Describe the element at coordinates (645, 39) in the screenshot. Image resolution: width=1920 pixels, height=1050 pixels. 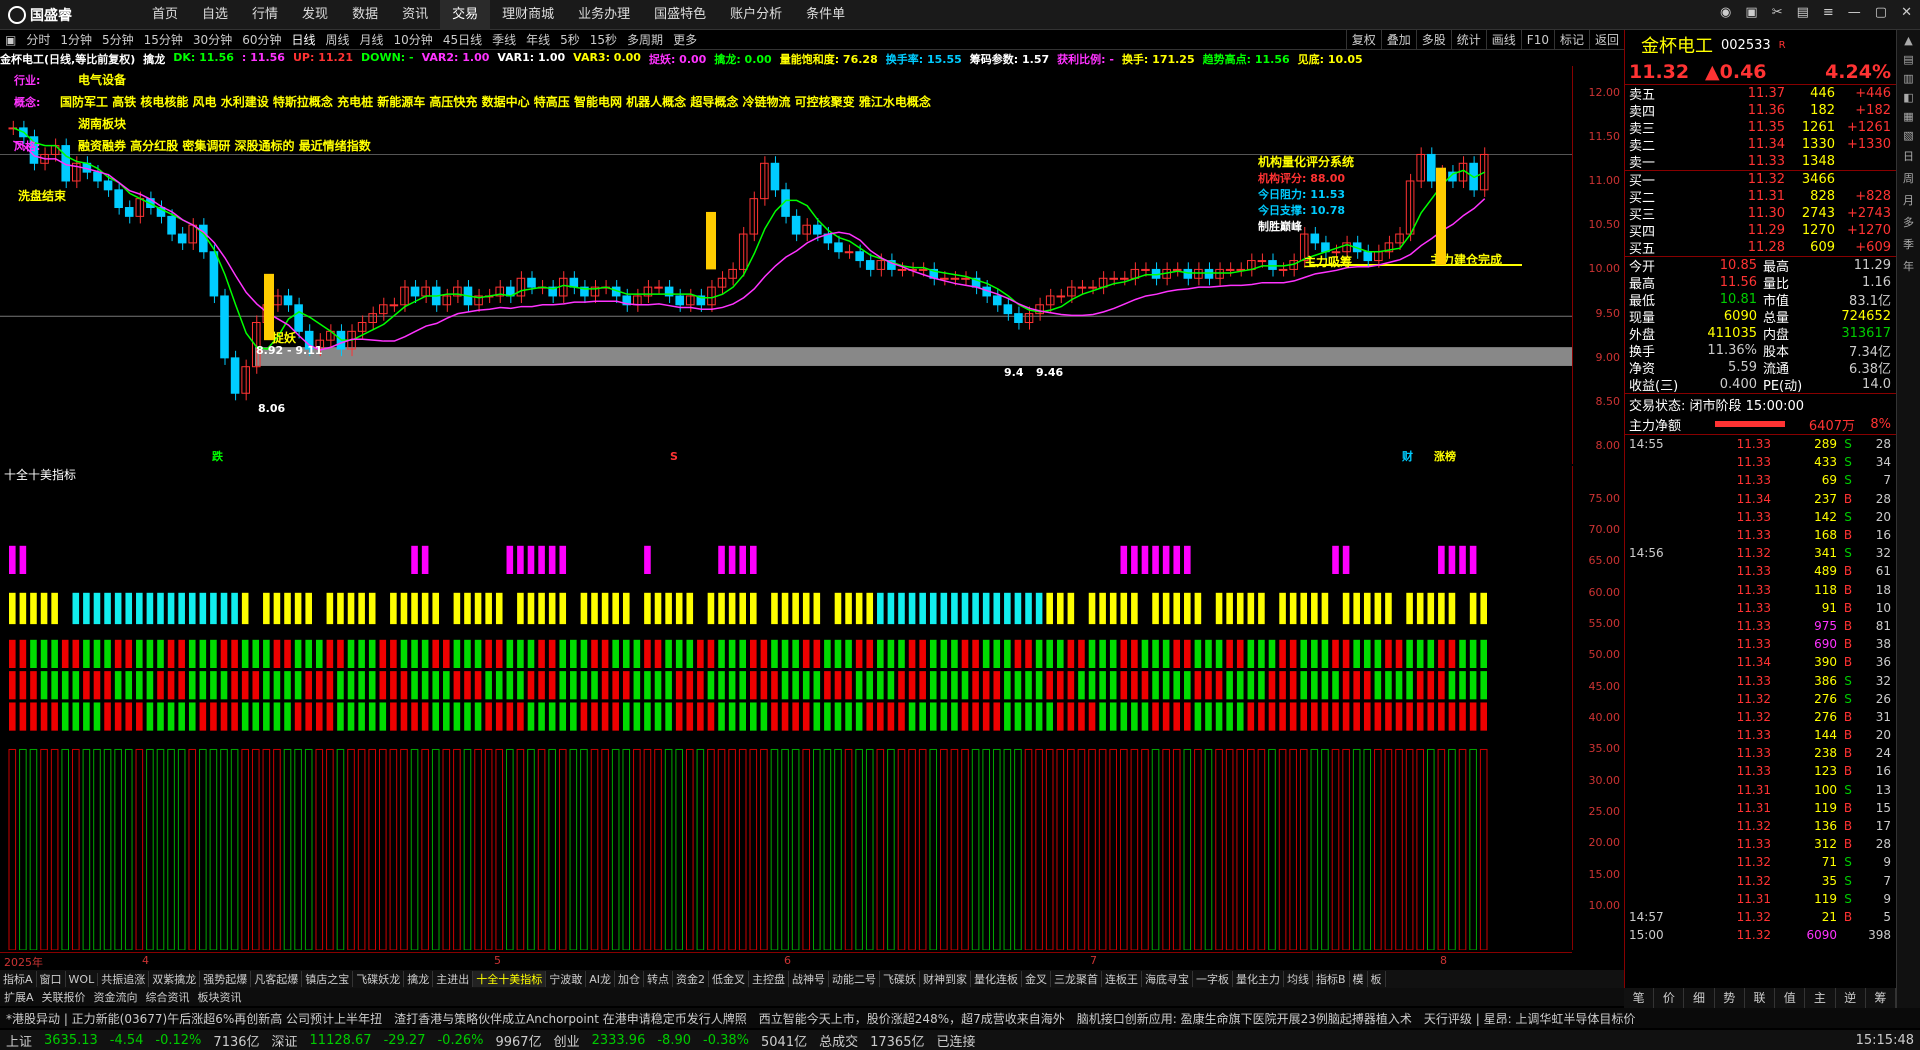
I see `period-15: 多周期` at that location.